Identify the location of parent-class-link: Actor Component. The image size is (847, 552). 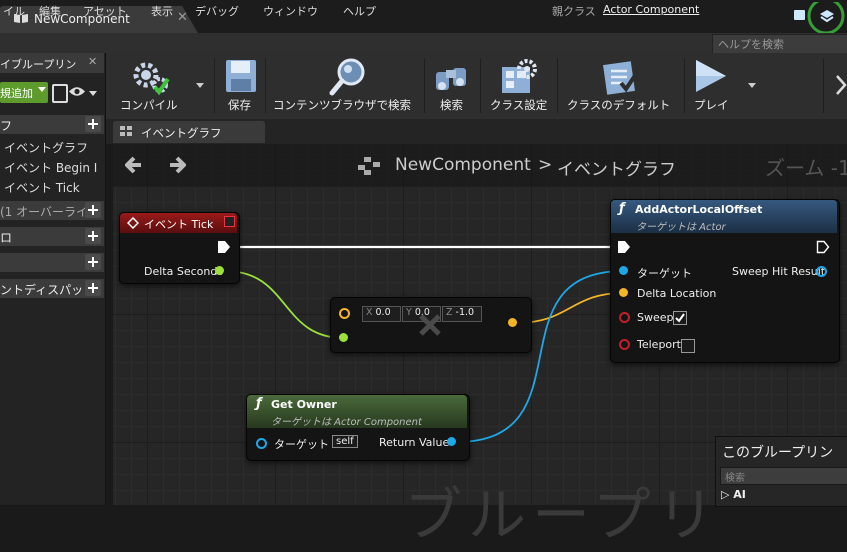
(651, 9).